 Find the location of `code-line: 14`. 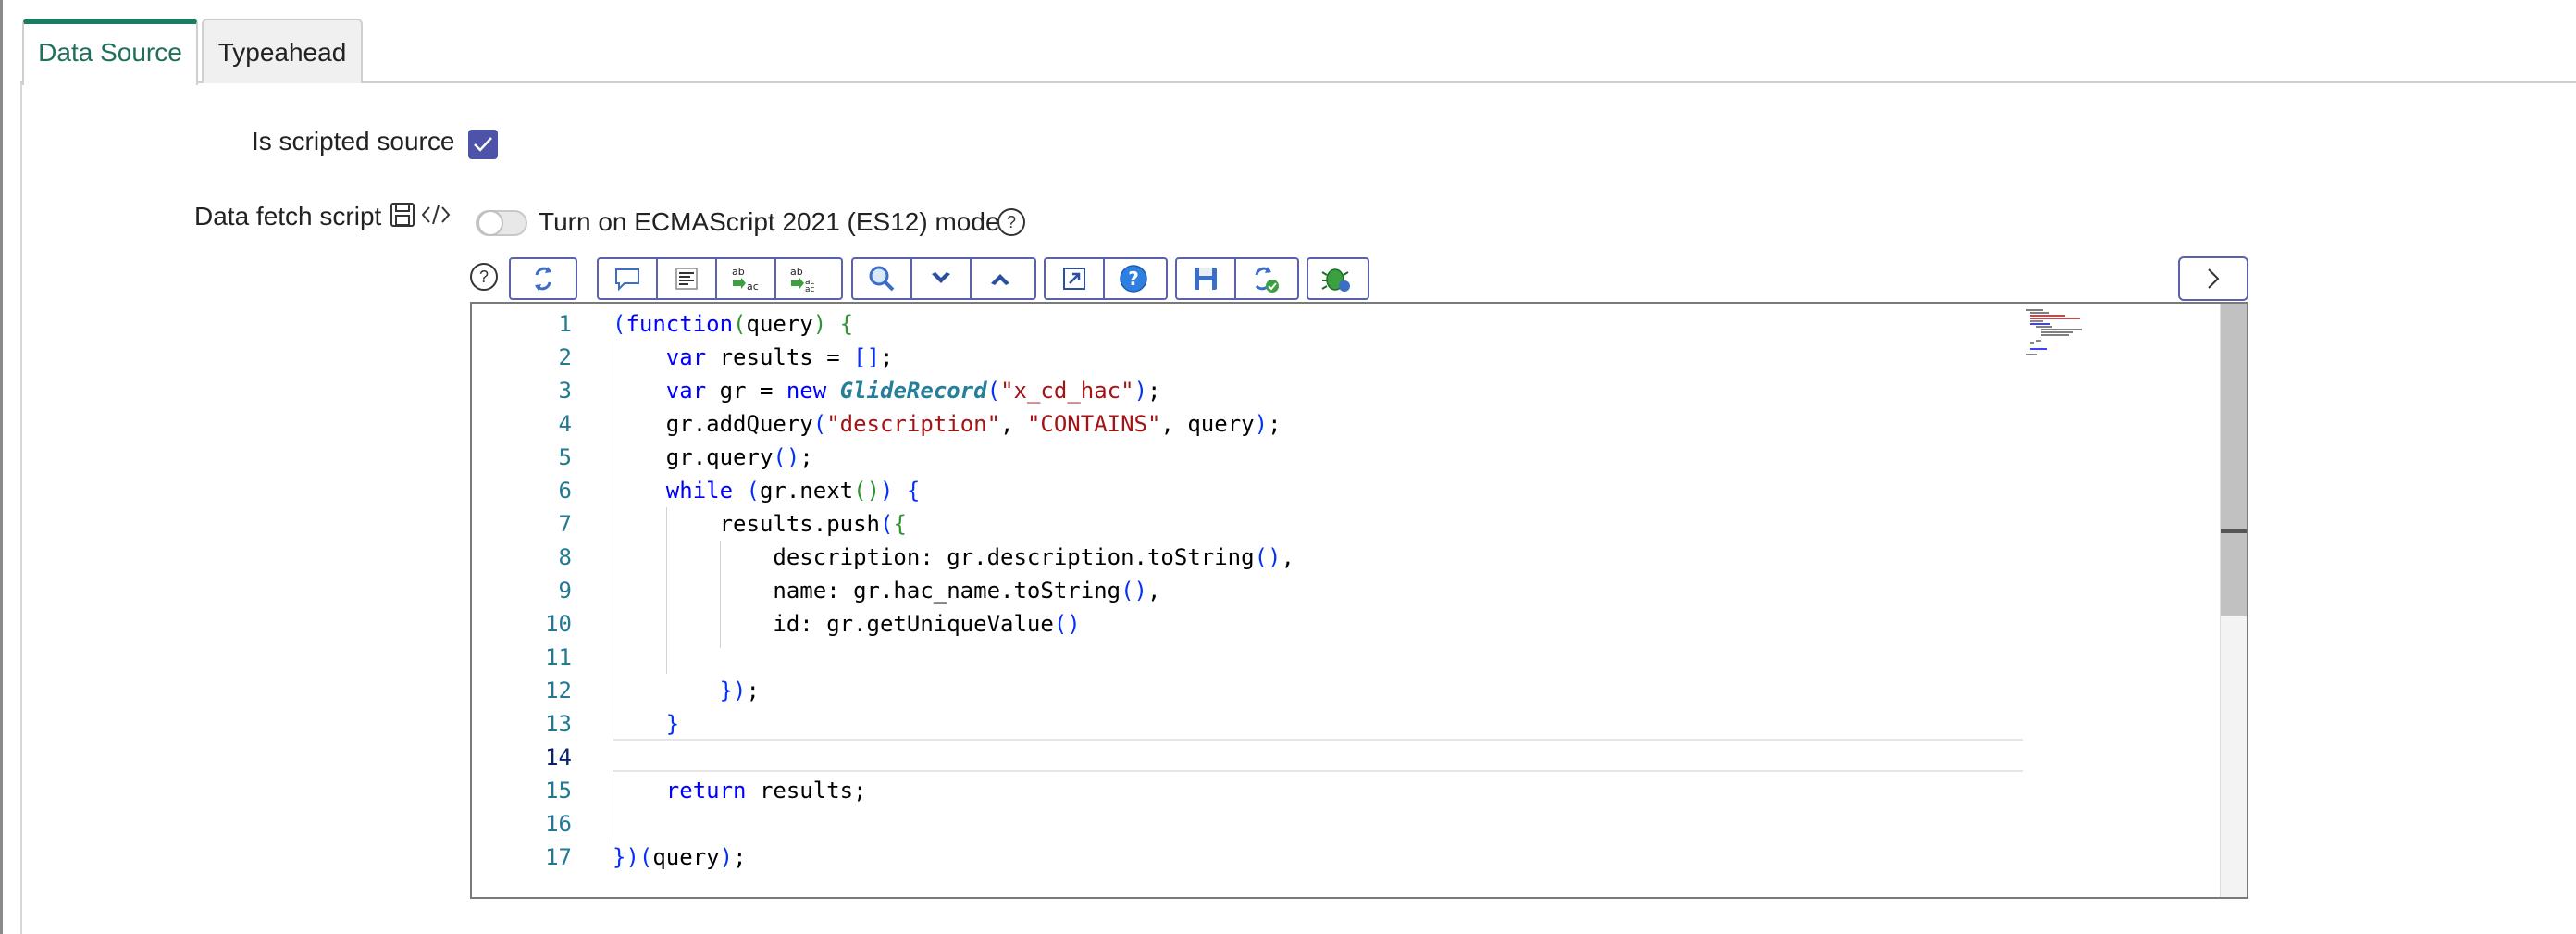

code-line: 14 is located at coordinates (1359, 757).